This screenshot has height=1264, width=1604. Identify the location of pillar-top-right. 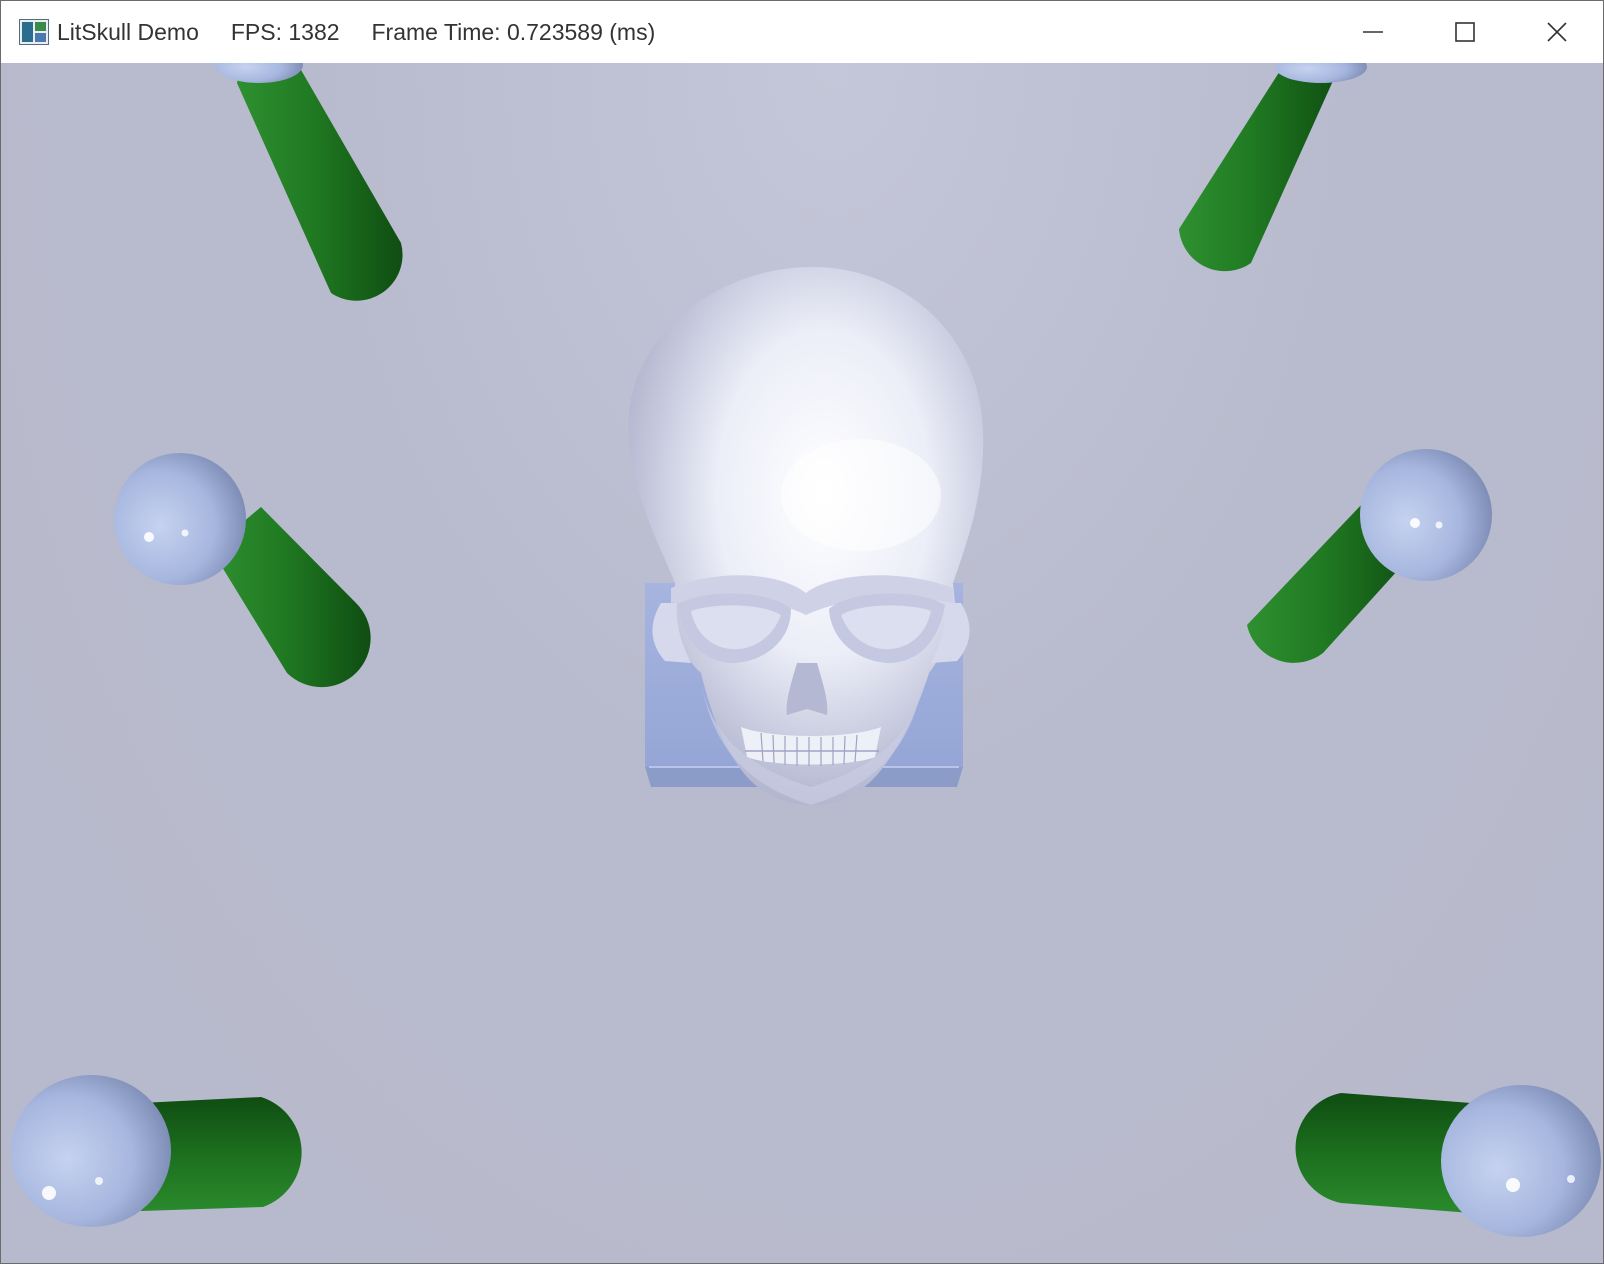
(1273, 167).